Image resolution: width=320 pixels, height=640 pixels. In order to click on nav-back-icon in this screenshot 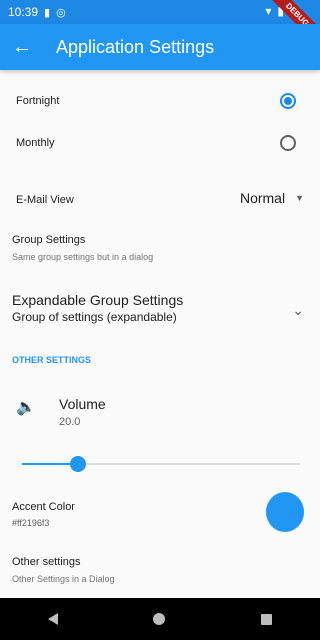, I will do `click(52, 619)`.